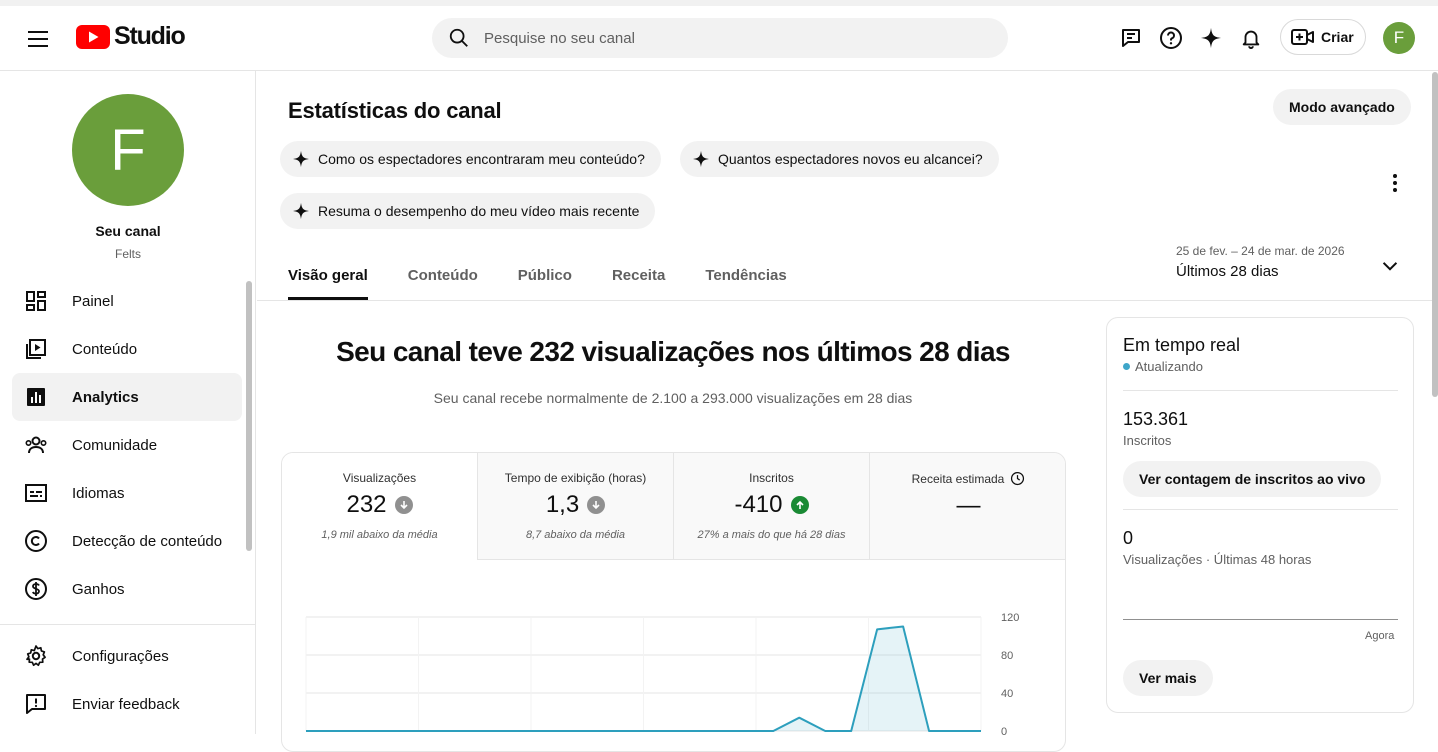 The image size is (1438, 752). I want to click on realtime-subscribers-label: Inscritos, so click(1147, 440).